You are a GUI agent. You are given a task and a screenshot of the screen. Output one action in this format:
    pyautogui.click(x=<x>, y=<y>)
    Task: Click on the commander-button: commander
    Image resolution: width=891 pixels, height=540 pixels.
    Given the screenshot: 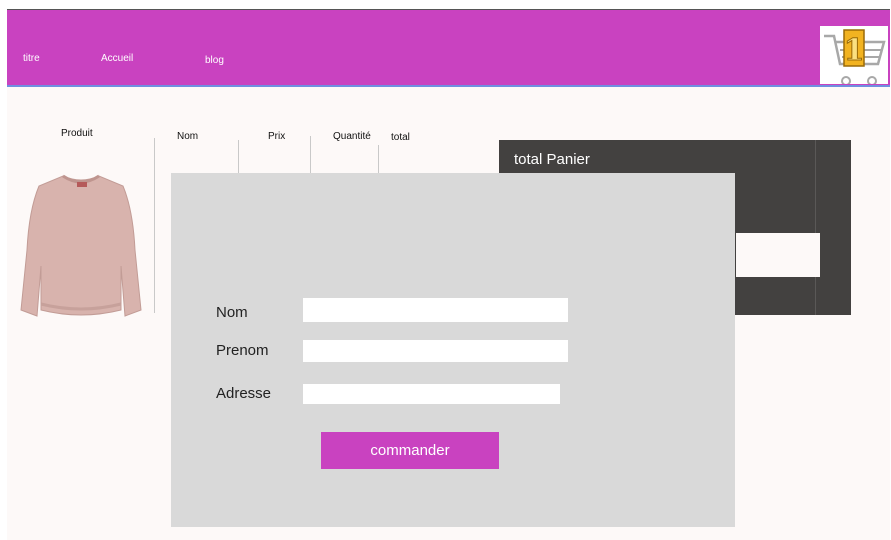 What is the action you would take?
    pyautogui.click(x=410, y=450)
    